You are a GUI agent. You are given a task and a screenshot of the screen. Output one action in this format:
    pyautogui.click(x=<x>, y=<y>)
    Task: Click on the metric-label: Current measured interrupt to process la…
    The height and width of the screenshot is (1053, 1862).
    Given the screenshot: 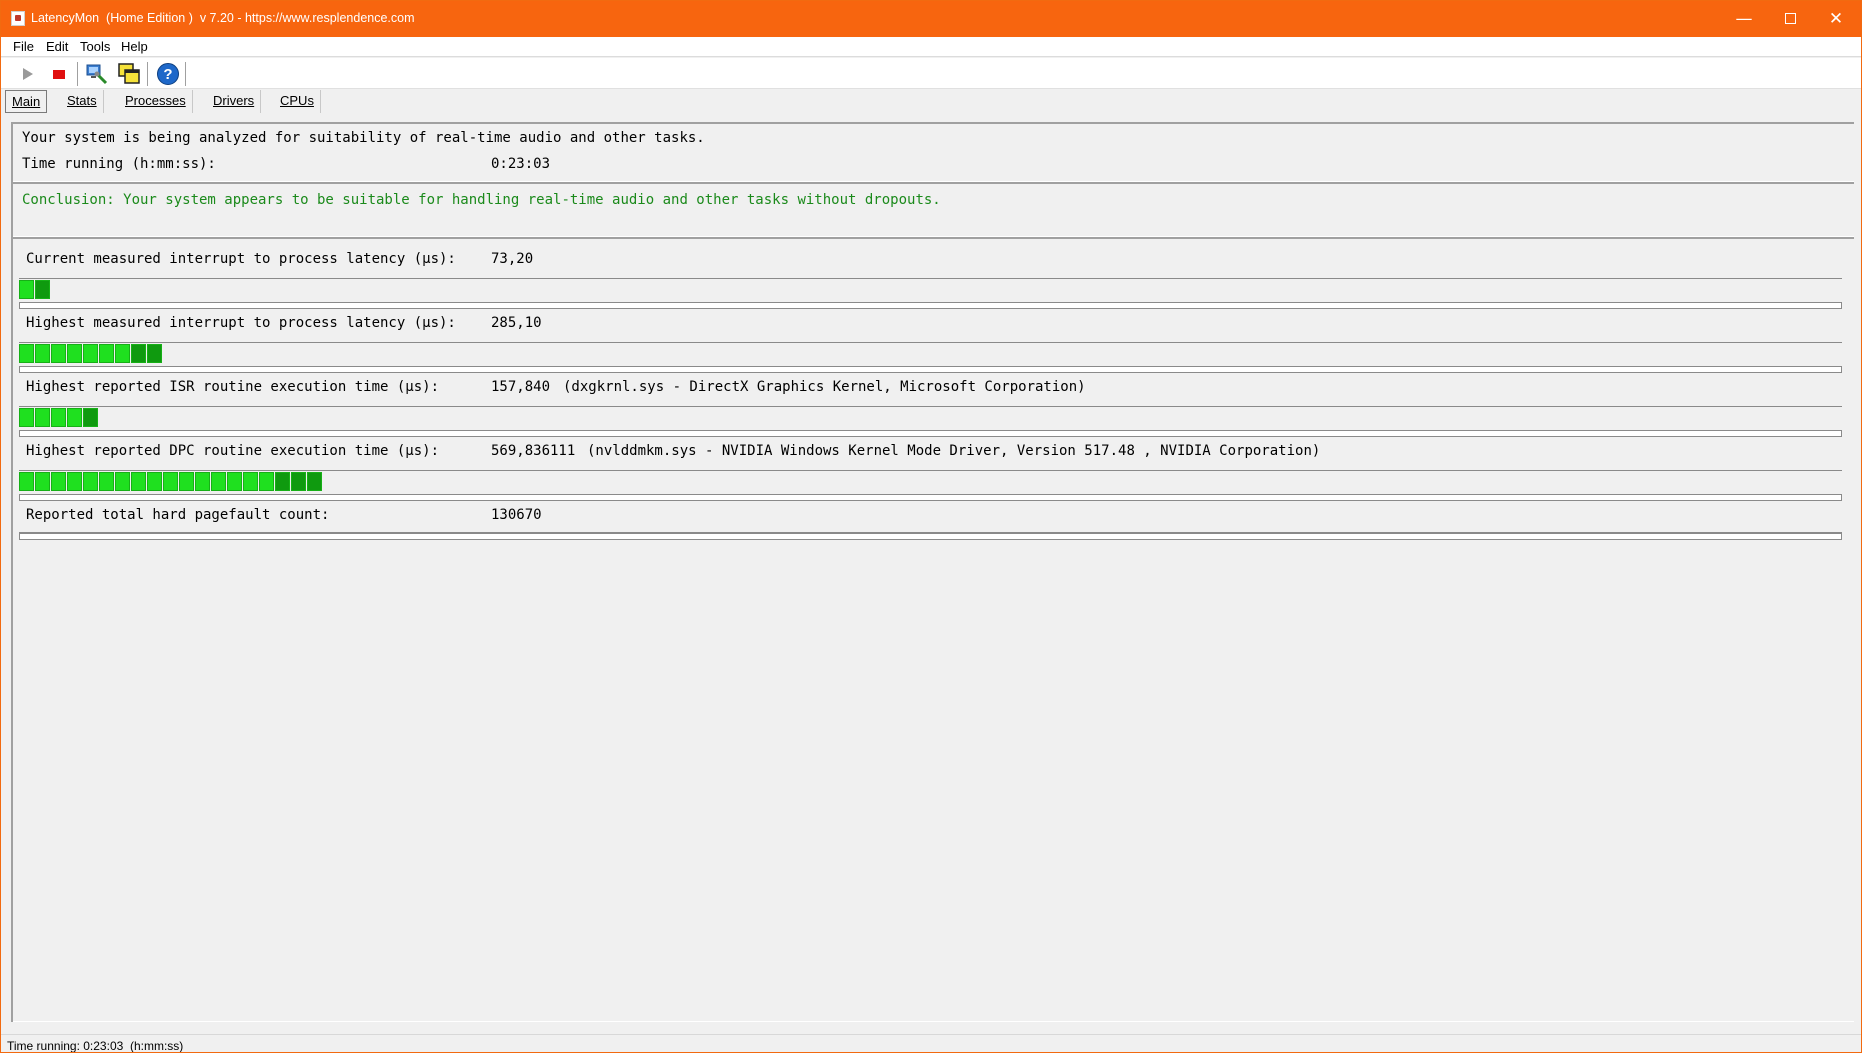 What is the action you would take?
    pyautogui.click(x=241, y=259)
    